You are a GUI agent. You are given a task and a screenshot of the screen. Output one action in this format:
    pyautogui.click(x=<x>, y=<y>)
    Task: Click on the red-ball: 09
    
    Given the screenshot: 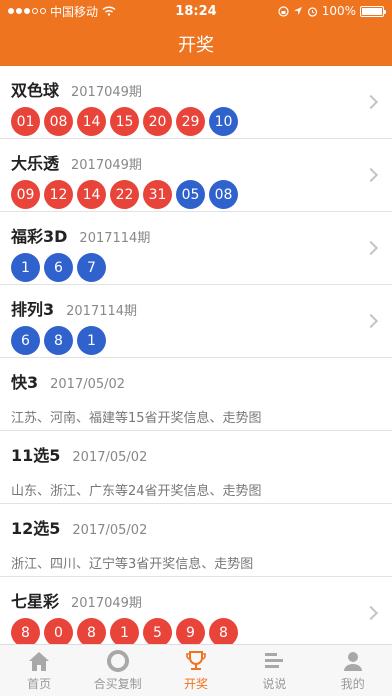 What is the action you would take?
    pyautogui.click(x=25, y=194)
    